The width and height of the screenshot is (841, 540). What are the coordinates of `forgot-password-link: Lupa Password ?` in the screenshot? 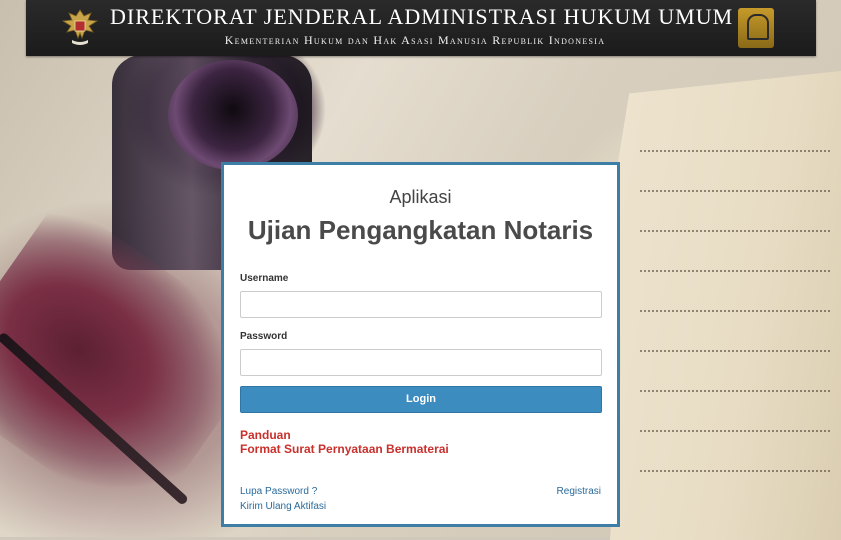 It's located at (278, 491).